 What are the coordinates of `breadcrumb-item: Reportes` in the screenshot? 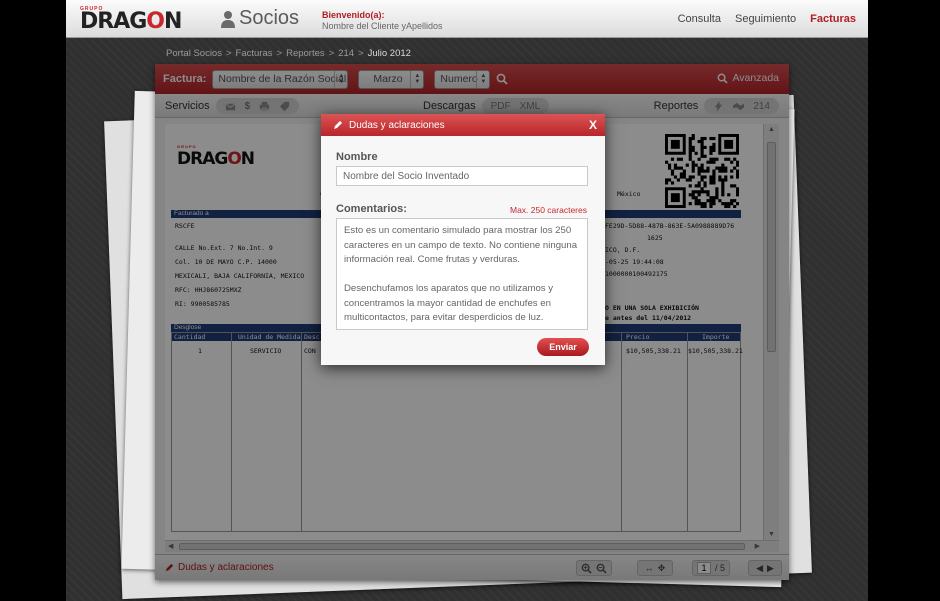 It's located at (305, 53).